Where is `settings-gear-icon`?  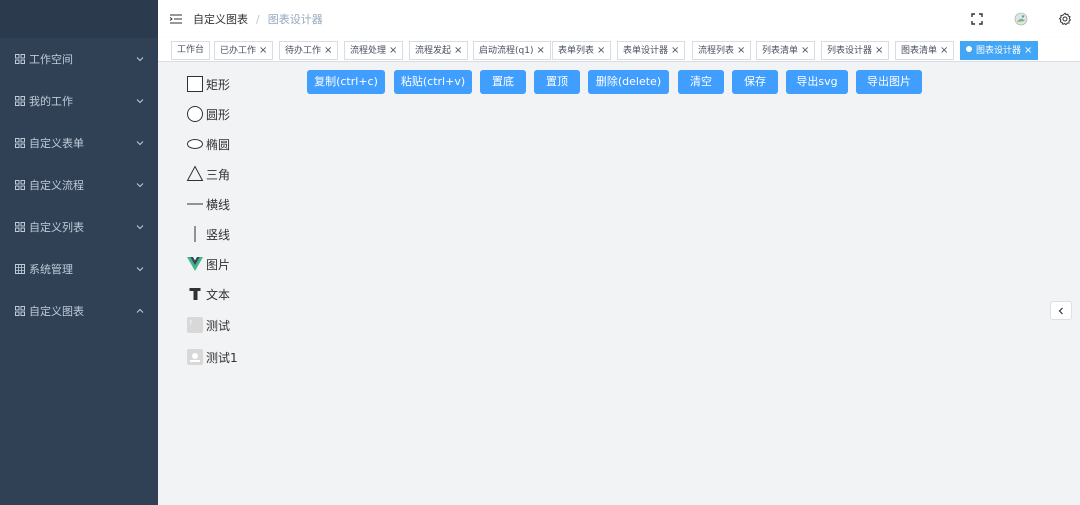 settings-gear-icon is located at coordinates (1065, 19).